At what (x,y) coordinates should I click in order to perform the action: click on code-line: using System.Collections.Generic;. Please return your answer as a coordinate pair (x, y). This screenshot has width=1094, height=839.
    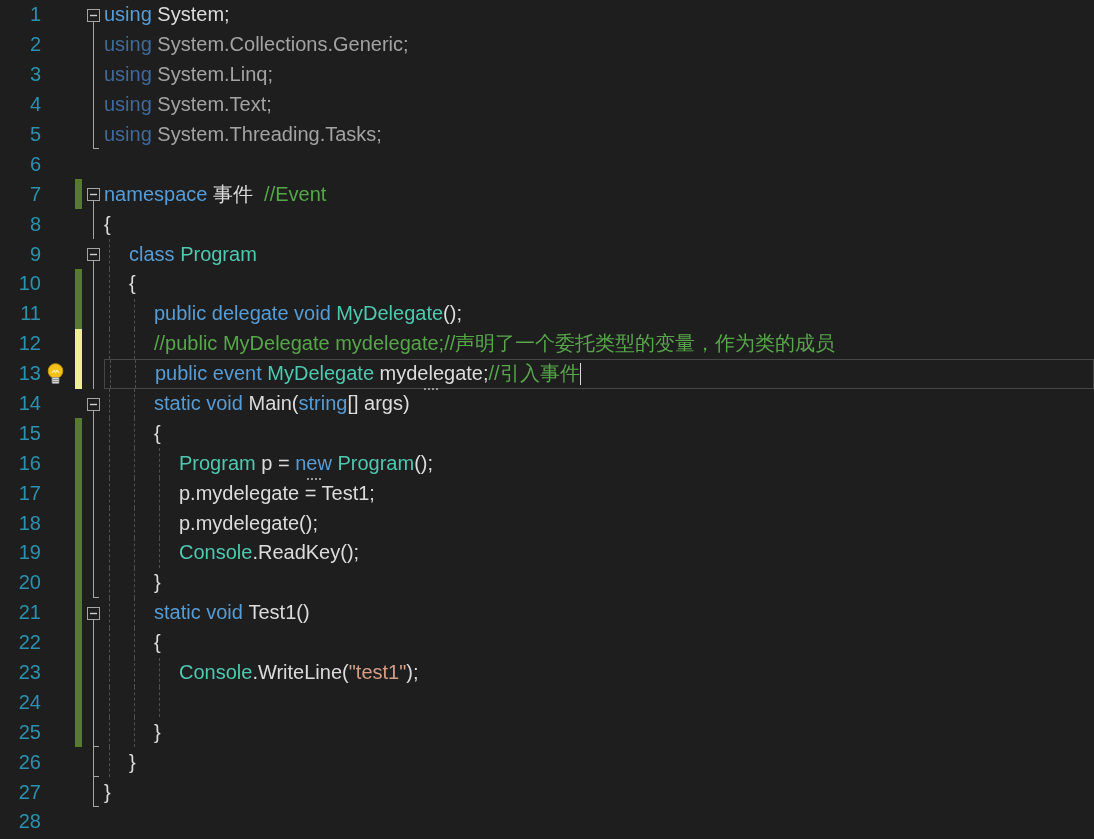
    Looking at the image, I should click on (257, 45).